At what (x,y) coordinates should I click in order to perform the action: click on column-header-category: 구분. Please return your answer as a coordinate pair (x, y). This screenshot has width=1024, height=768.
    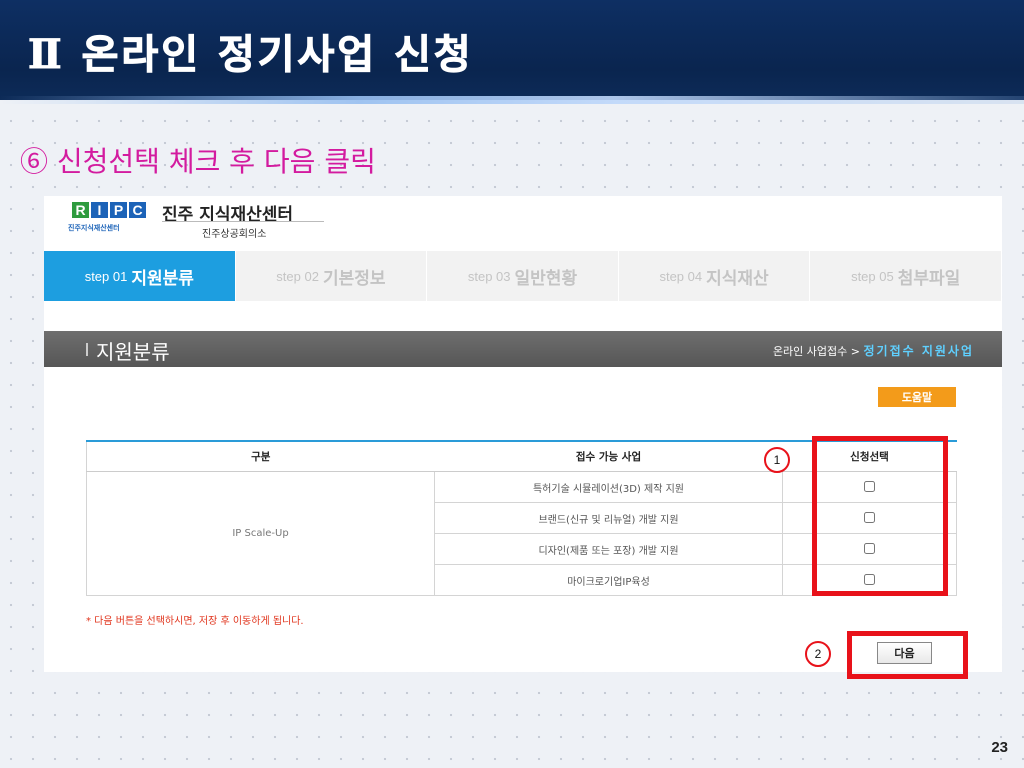
    Looking at the image, I should click on (260, 456).